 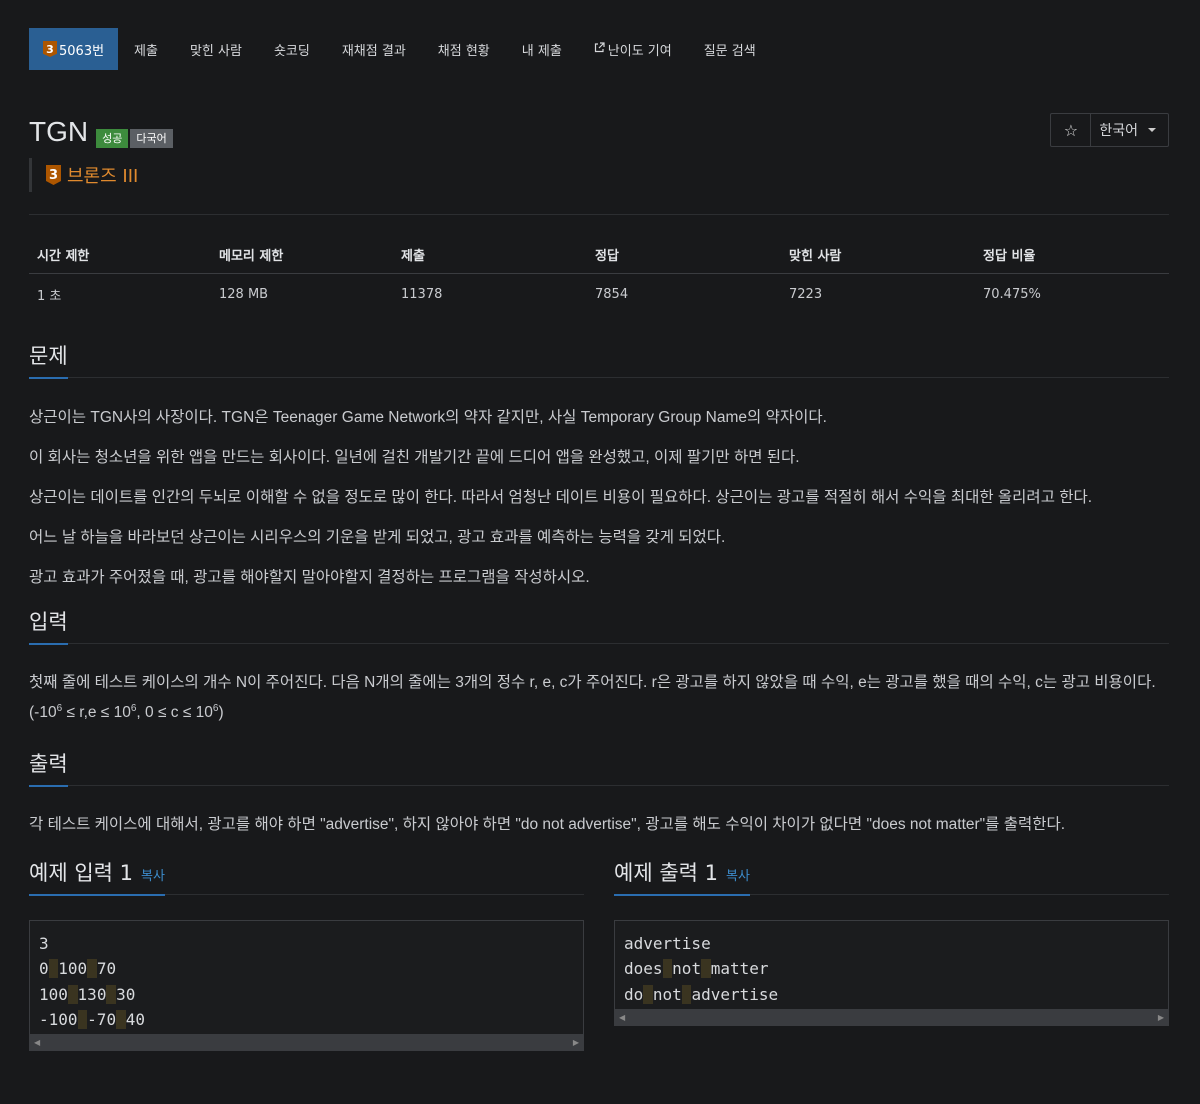 I want to click on header-time-limit: 시간 제한, so click(x=120, y=254).